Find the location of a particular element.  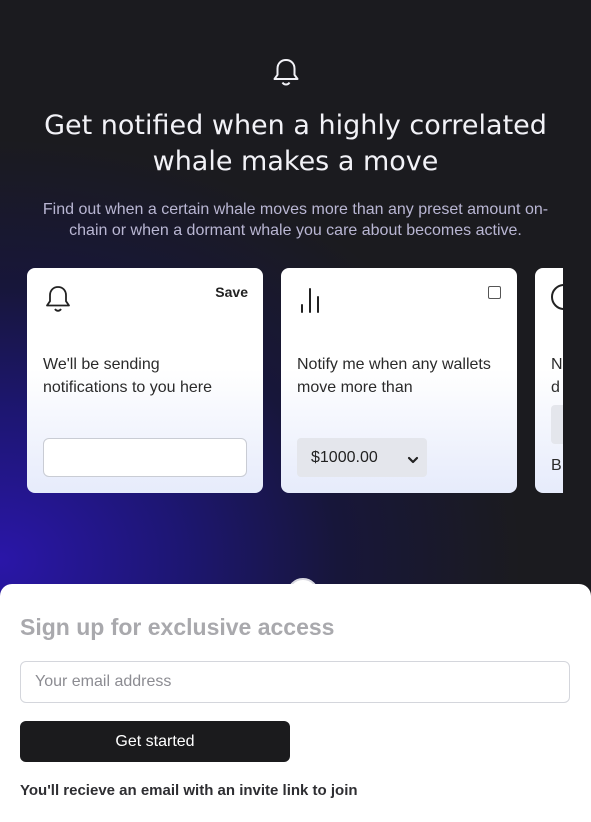

notification-destination-input is located at coordinates (145, 457).